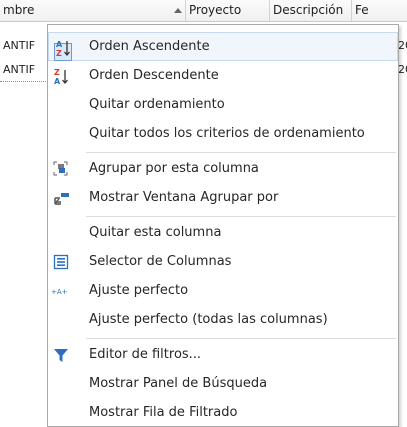 Image resolution: width=407 pixels, height=427 pixels. I want to click on menu-item-remove-column: Quitar esta columna, so click(223, 232).